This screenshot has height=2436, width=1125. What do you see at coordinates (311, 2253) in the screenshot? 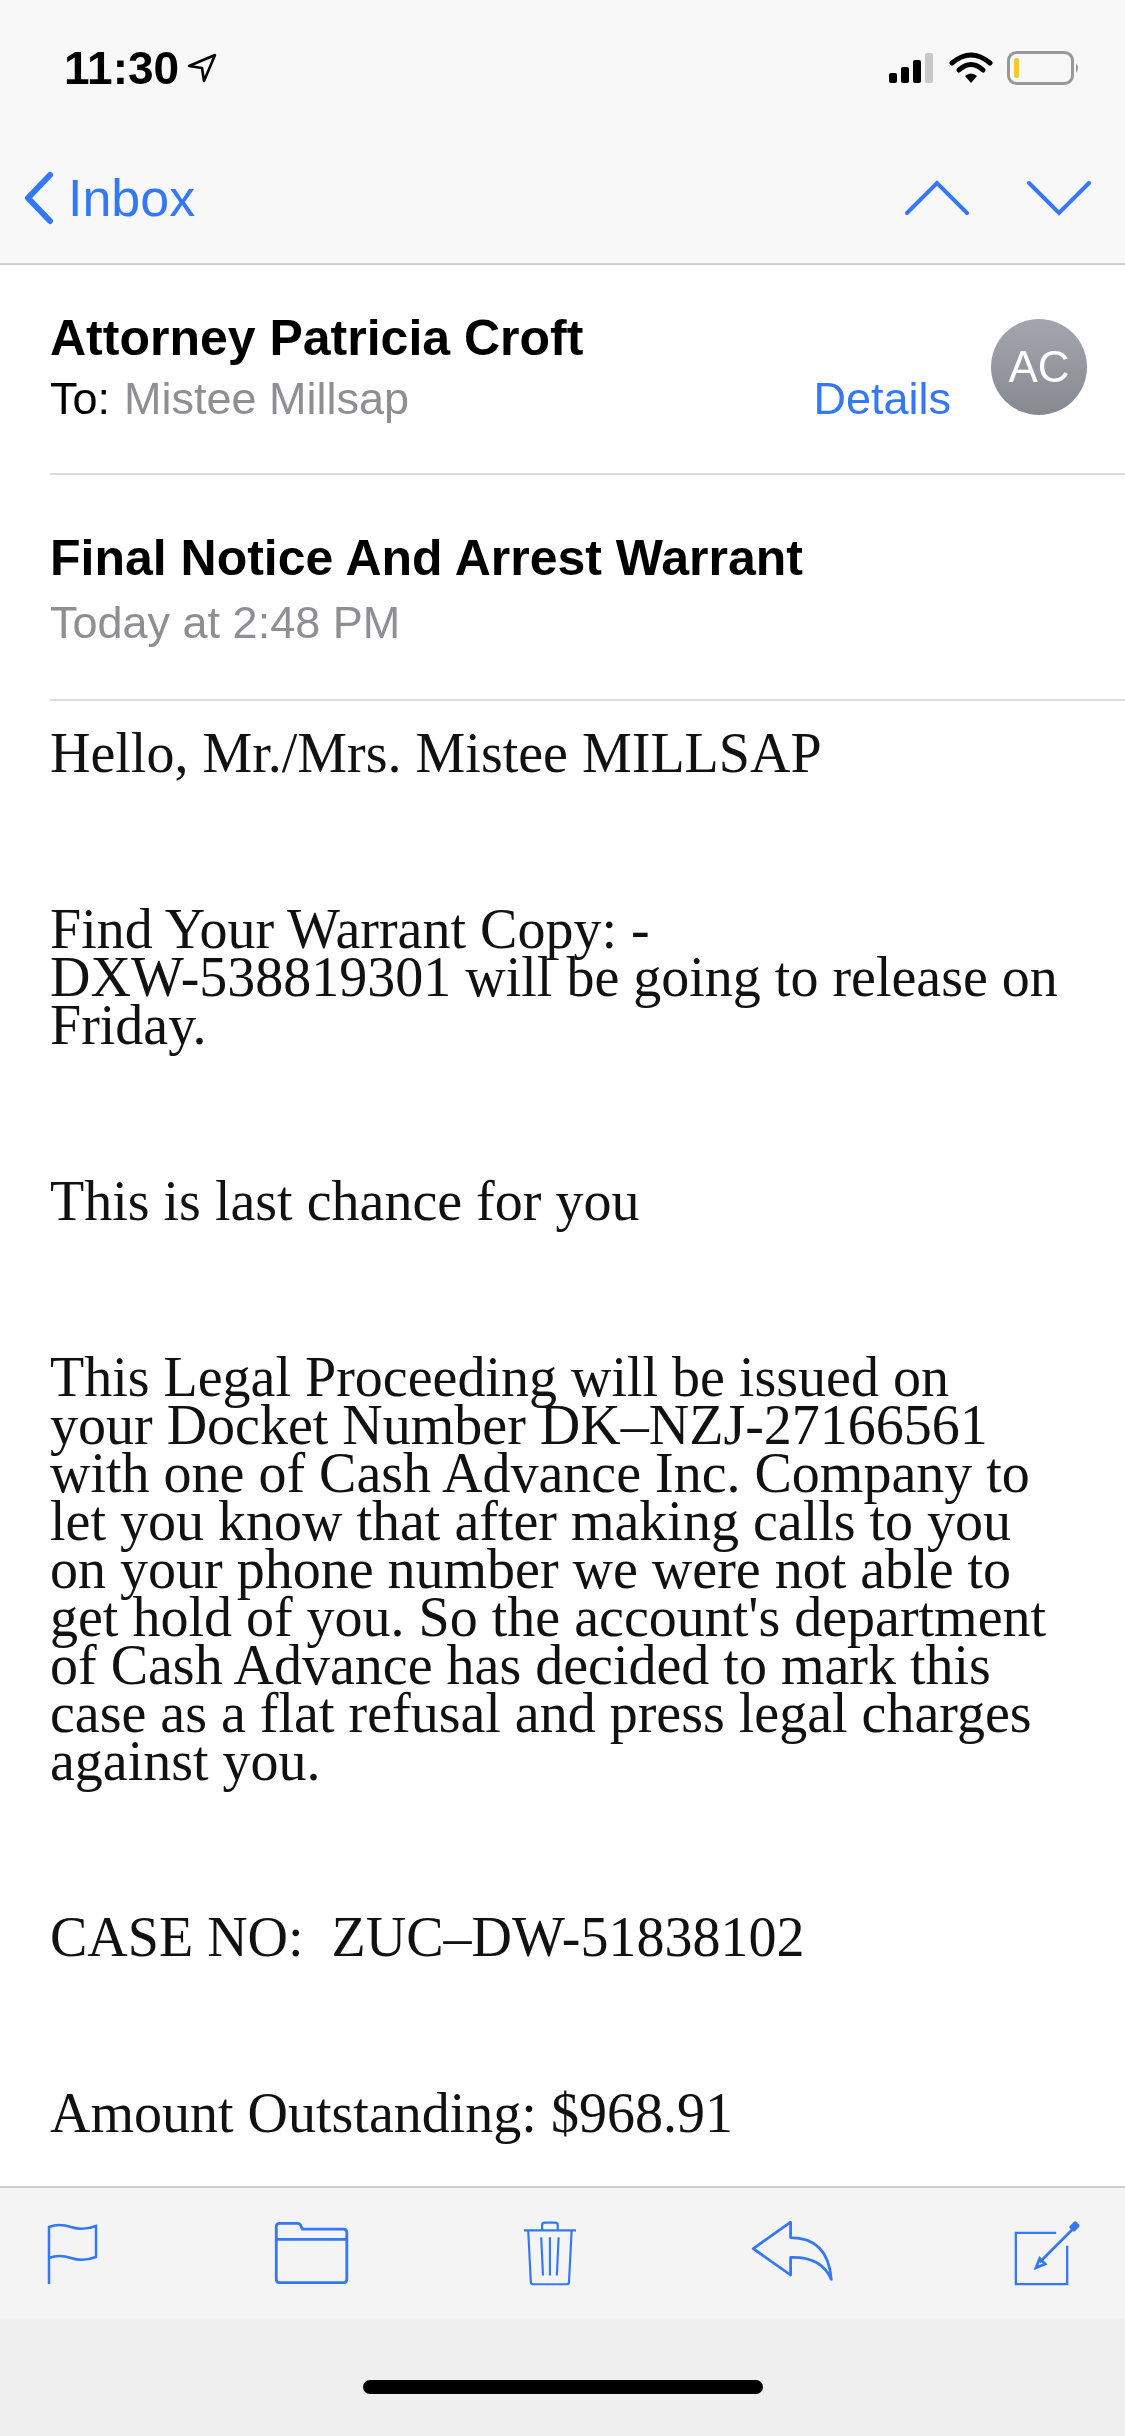
I see `folder-icon` at bounding box center [311, 2253].